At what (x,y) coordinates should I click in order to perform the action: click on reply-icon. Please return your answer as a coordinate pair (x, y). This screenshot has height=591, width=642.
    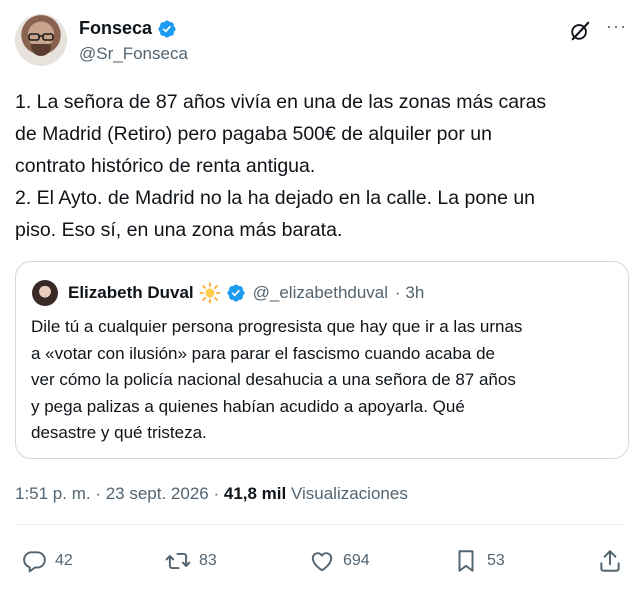
    Looking at the image, I should click on (34, 562).